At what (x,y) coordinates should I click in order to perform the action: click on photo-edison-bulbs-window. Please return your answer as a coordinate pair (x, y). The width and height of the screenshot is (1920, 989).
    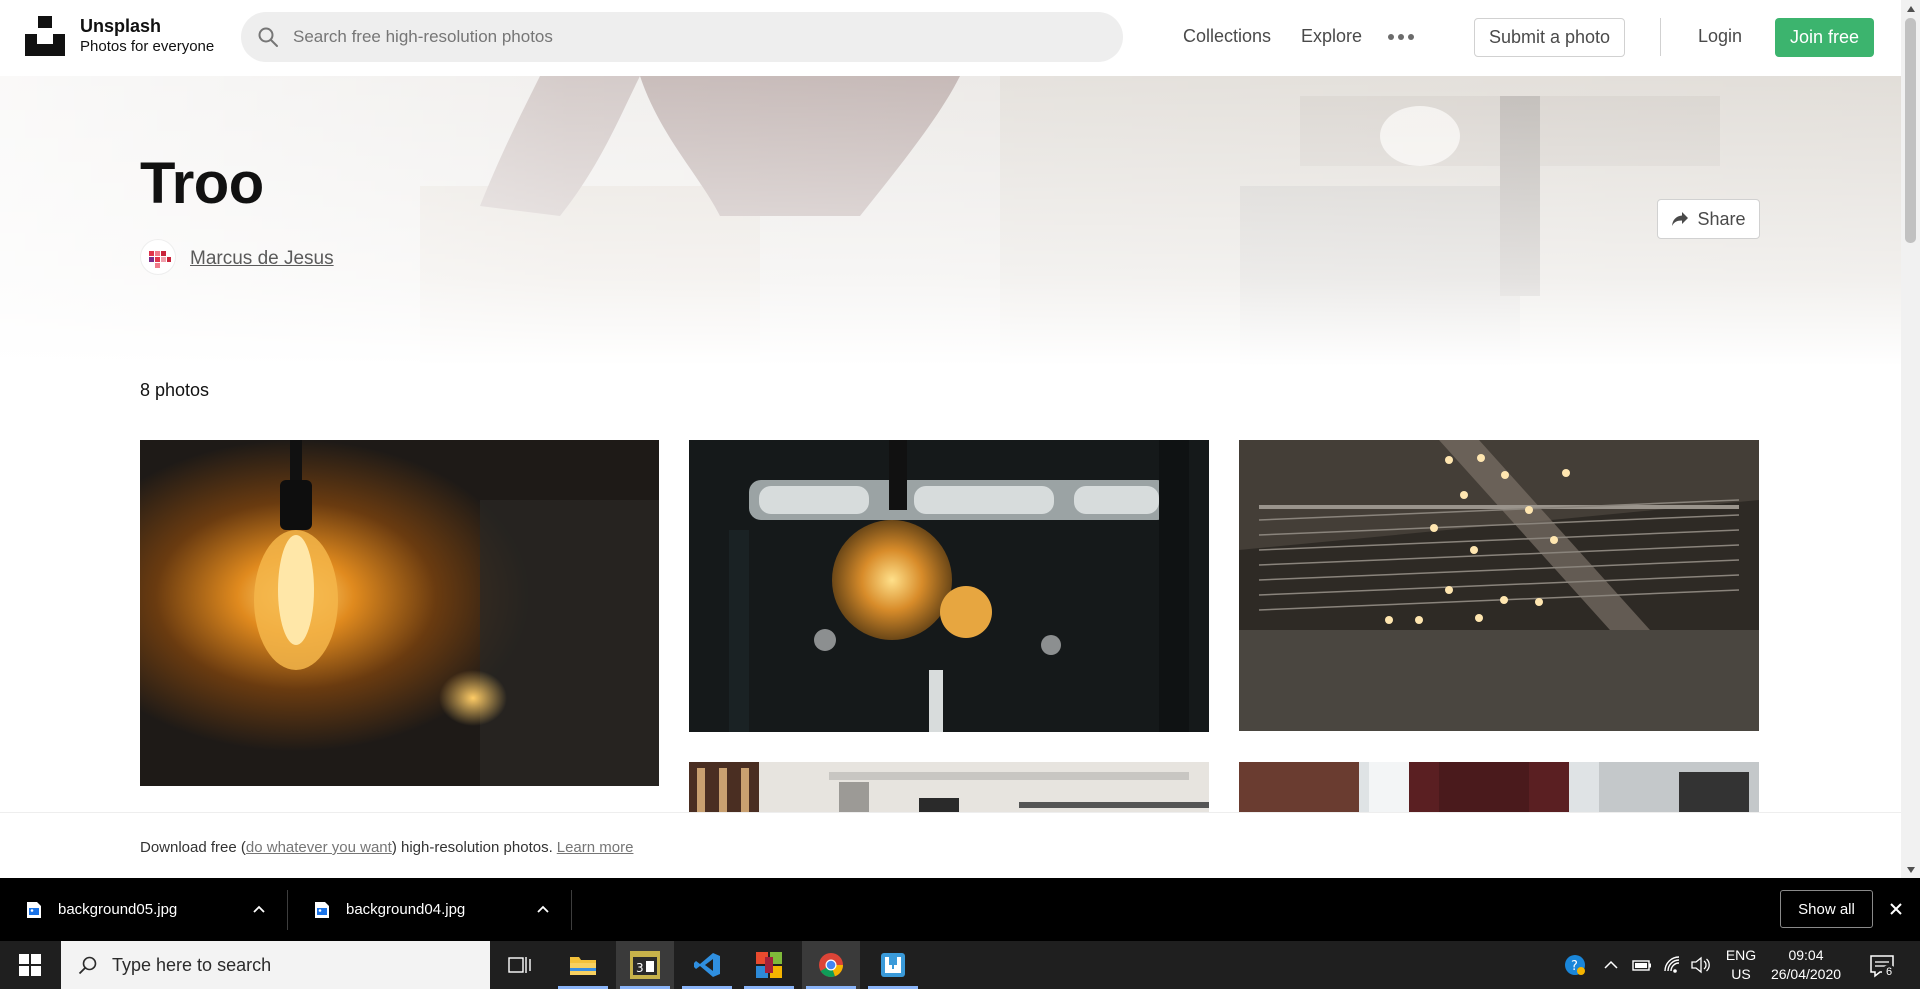
    Looking at the image, I should click on (949, 586).